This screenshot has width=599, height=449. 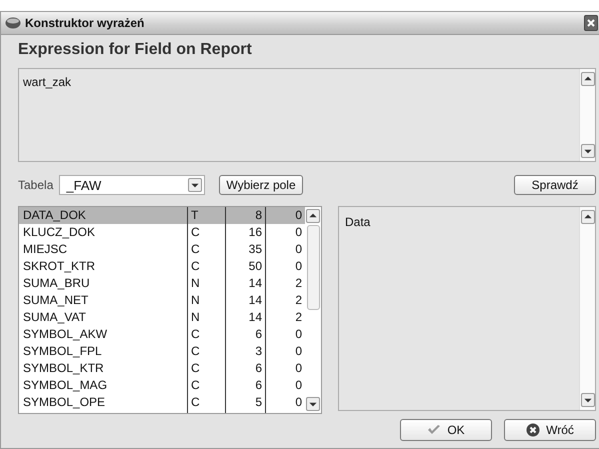 I want to click on field-name: SUMA_VAT, so click(x=54, y=317).